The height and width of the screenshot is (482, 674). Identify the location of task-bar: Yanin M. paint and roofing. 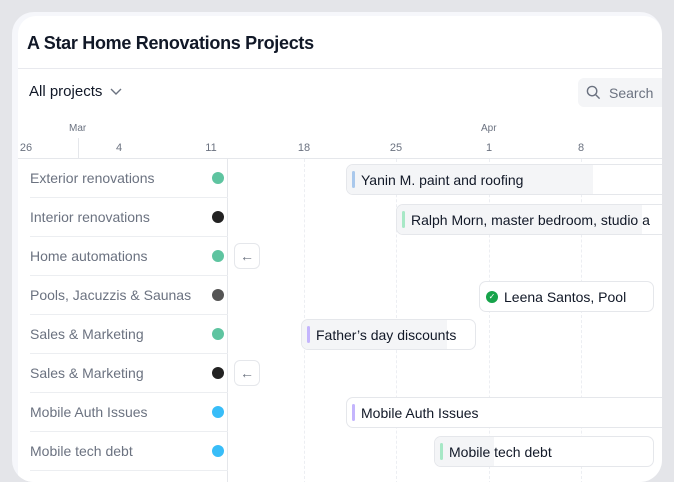
(504, 179).